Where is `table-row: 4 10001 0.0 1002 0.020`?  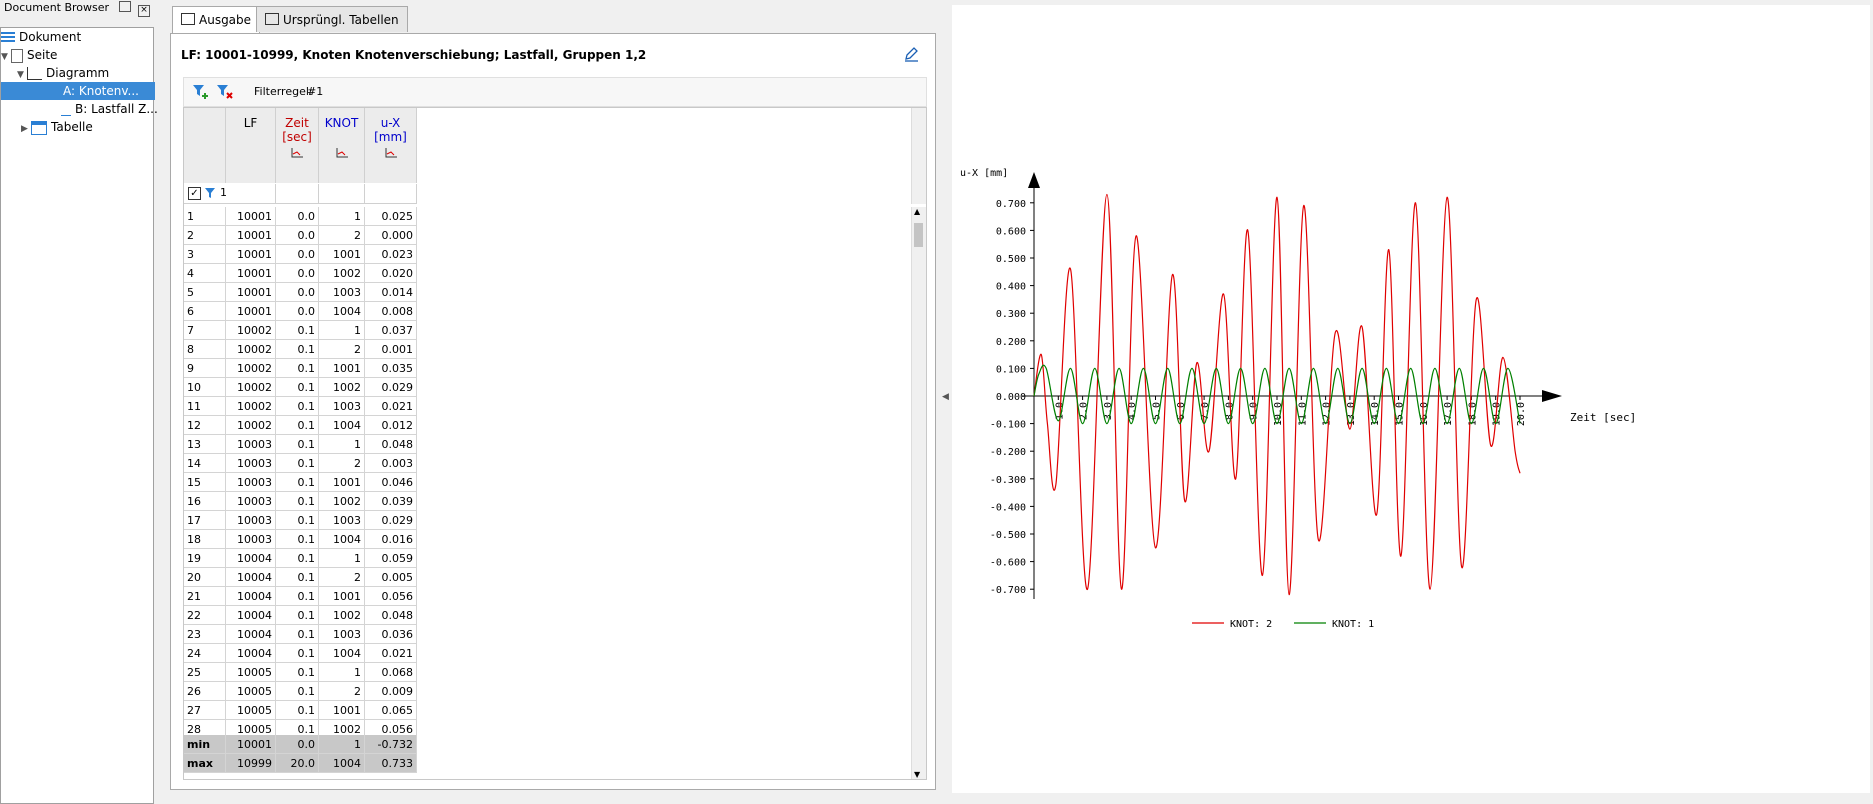 table-row: 4 10001 0.0 1002 0.020 is located at coordinates (324, 273).